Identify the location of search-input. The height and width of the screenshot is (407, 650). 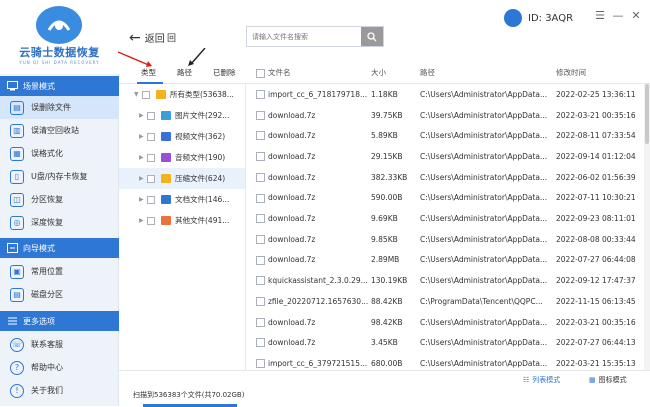
(304, 36).